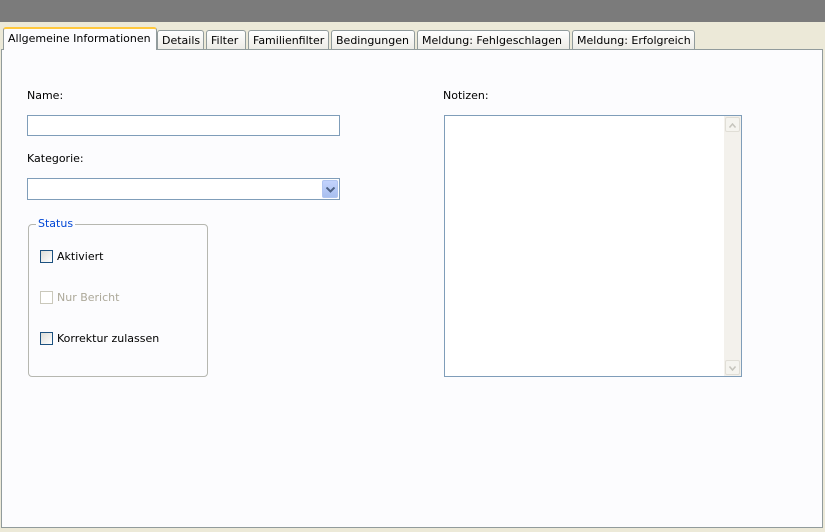 Image resolution: width=825 pixels, height=532 pixels. Describe the element at coordinates (108, 338) in the screenshot. I see `korrektur-zulassen-label: Korrektur zulassen` at that location.